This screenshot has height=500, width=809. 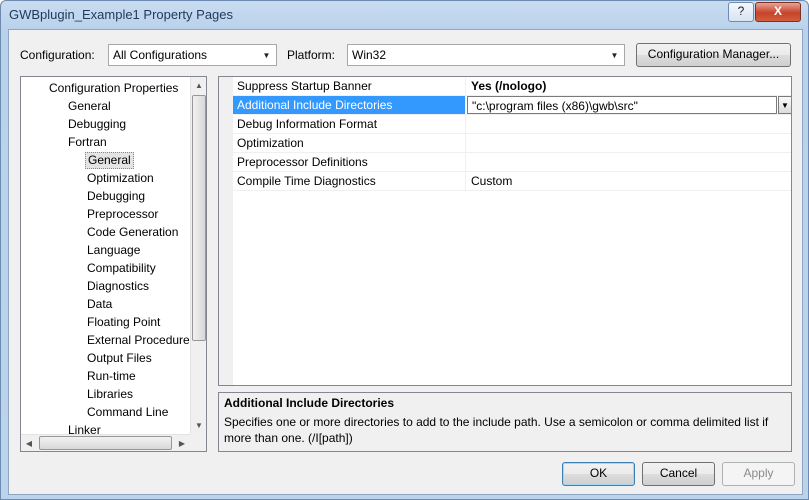 What do you see at coordinates (404, 15) in the screenshot?
I see `title-bar: GWBplugin_Example1 Property Pages ? X` at bounding box center [404, 15].